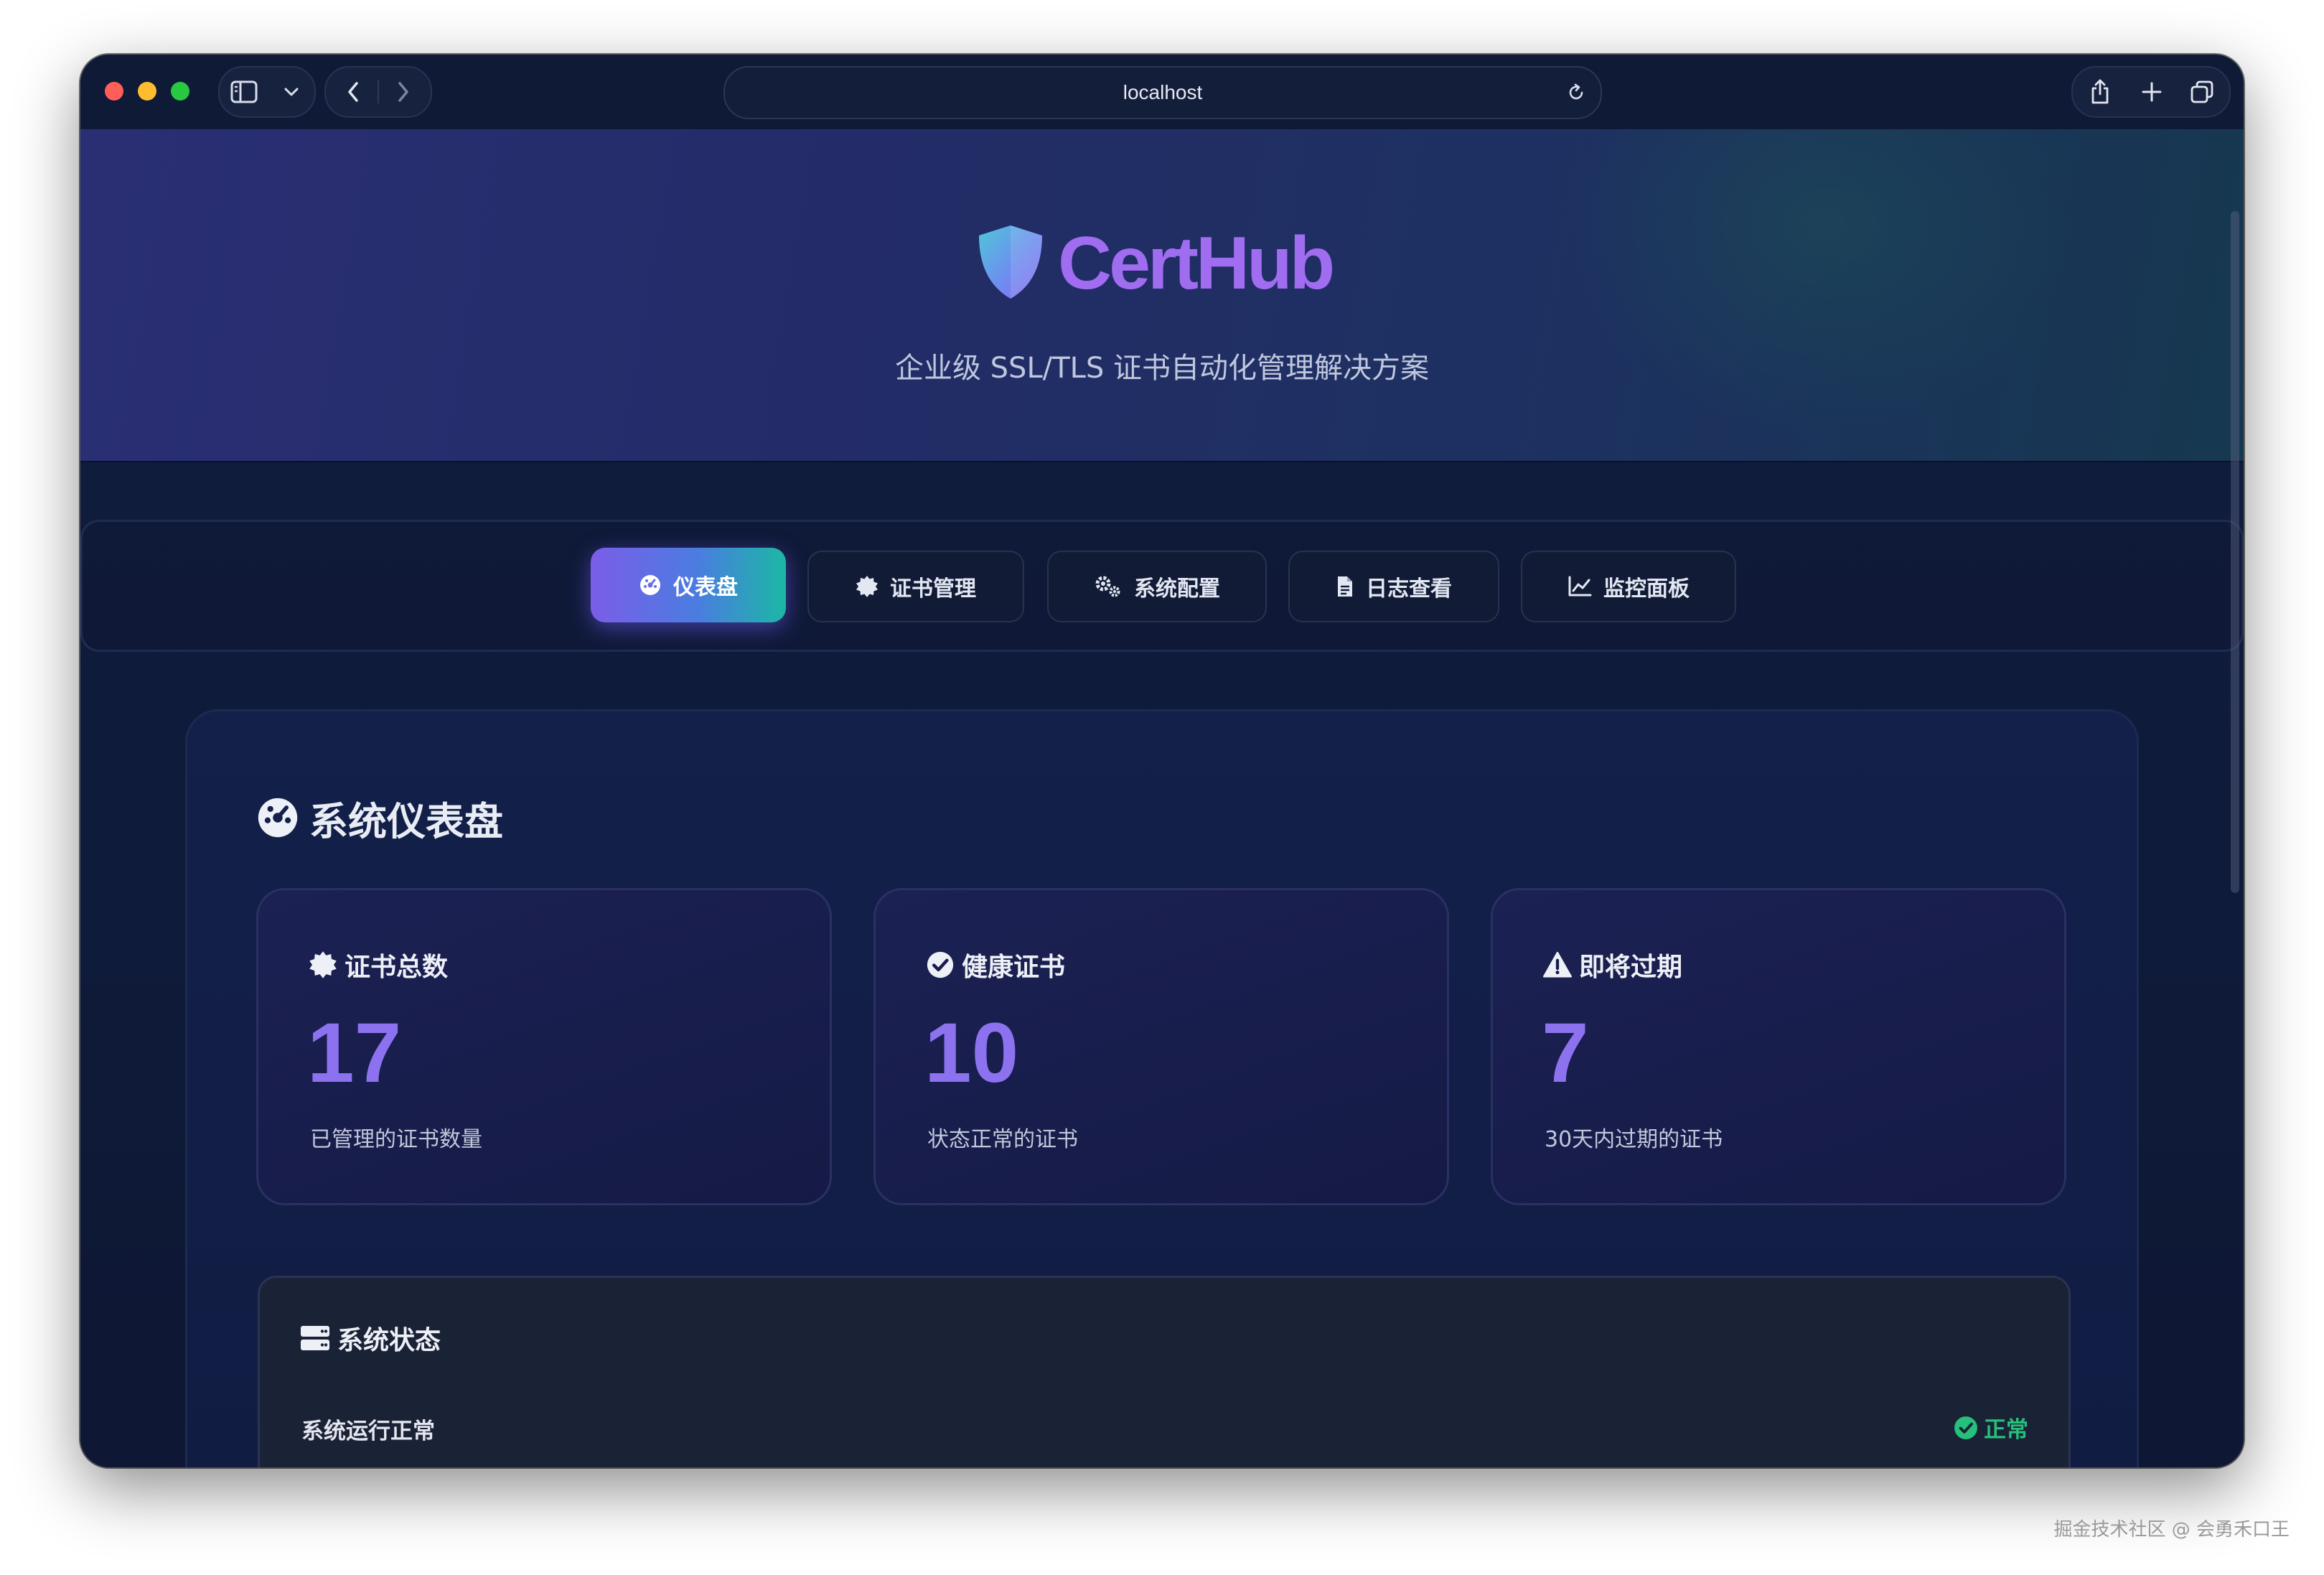 The width and height of the screenshot is (2324, 1575). I want to click on stat-value: 17, so click(354, 1053).